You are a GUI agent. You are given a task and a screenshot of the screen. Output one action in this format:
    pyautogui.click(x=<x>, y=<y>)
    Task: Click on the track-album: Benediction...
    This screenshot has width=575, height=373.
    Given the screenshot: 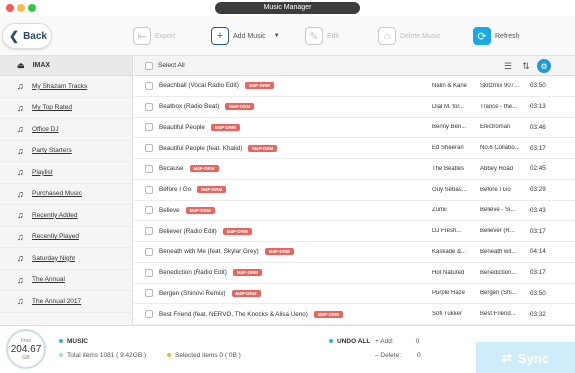 What is the action you would take?
    pyautogui.click(x=498, y=272)
    